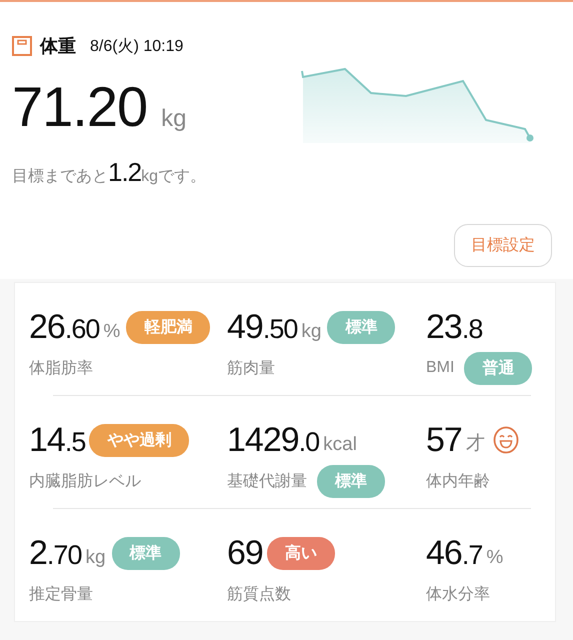  What do you see at coordinates (454, 327) in the screenshot?
I see `metric-value: 23.8` at bounding box center [454, 327].